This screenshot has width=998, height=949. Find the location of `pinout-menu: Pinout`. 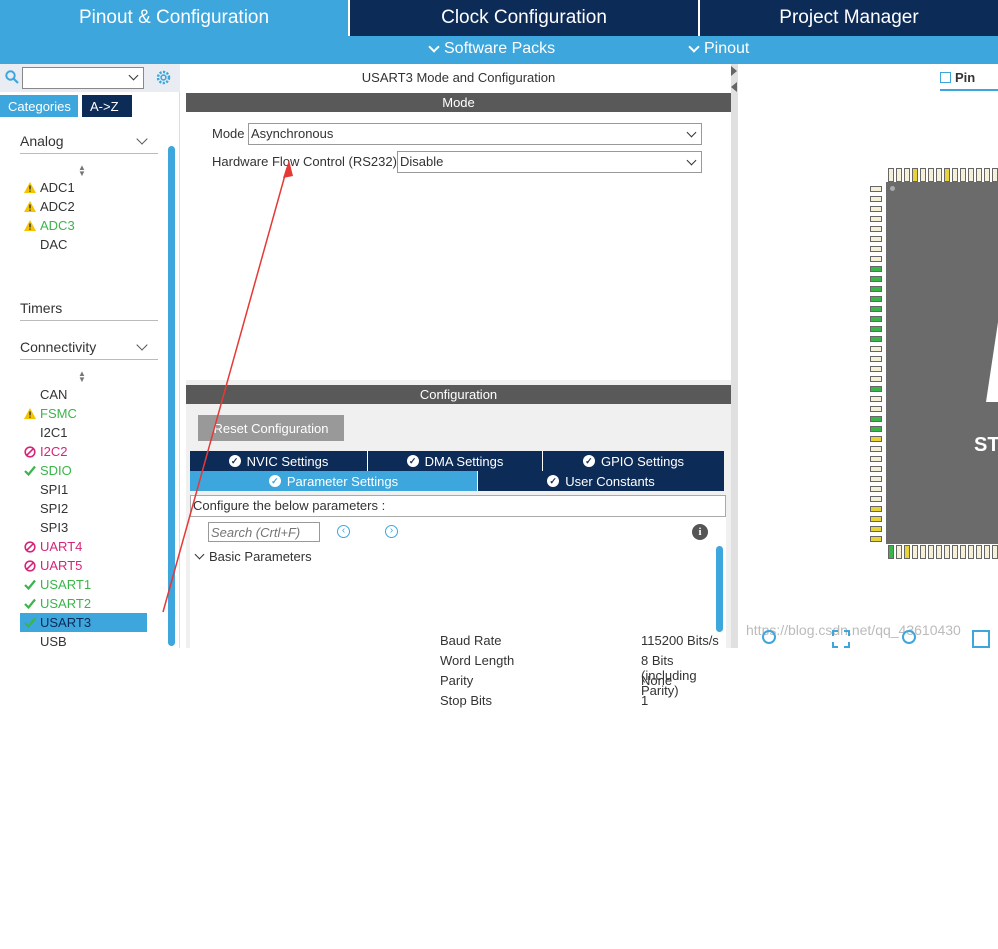

pinout-menu: Pinout is located at coordinates (718, 49).